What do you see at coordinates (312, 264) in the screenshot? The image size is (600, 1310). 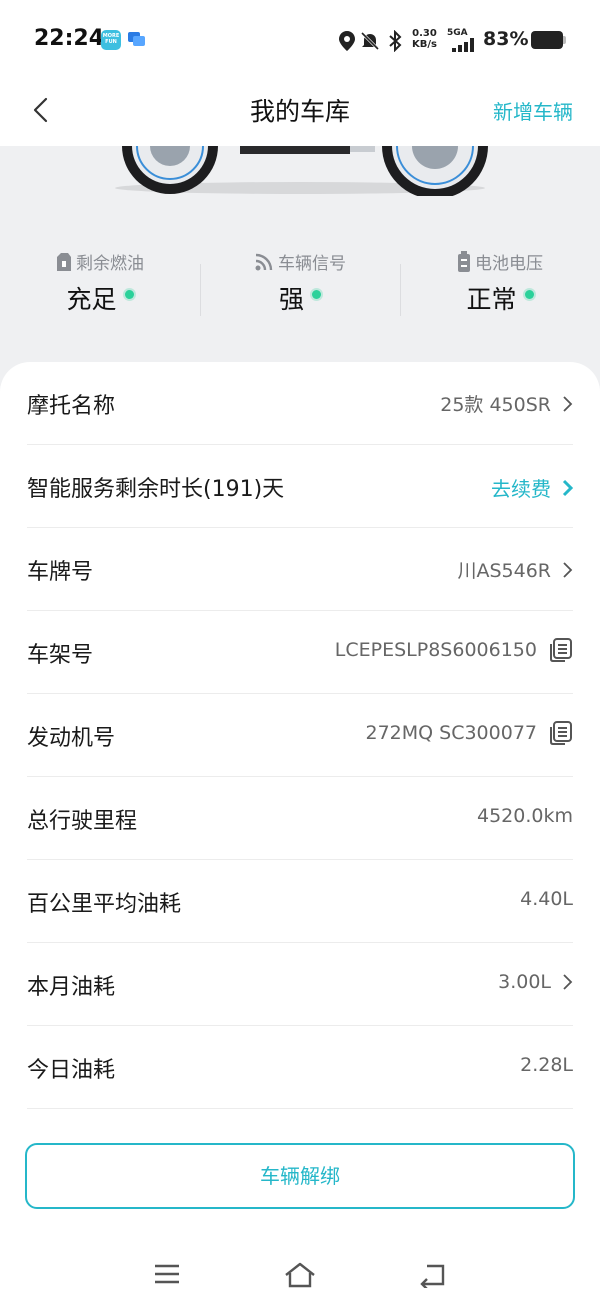 I see `stat-label: 车辆信号` at bounding box center [312, 264].